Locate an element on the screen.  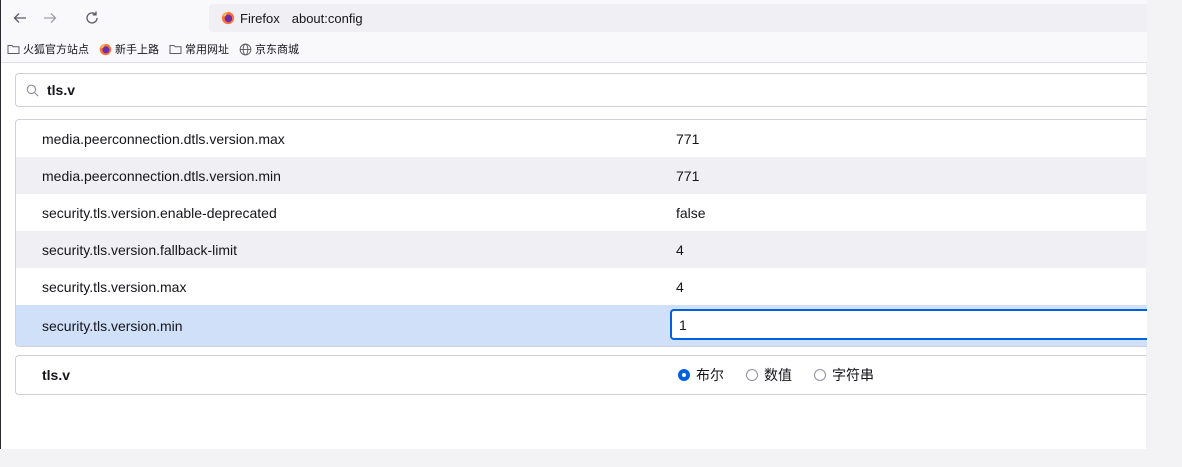
radio-label: 布尔 is located at coordinates (710, 375).